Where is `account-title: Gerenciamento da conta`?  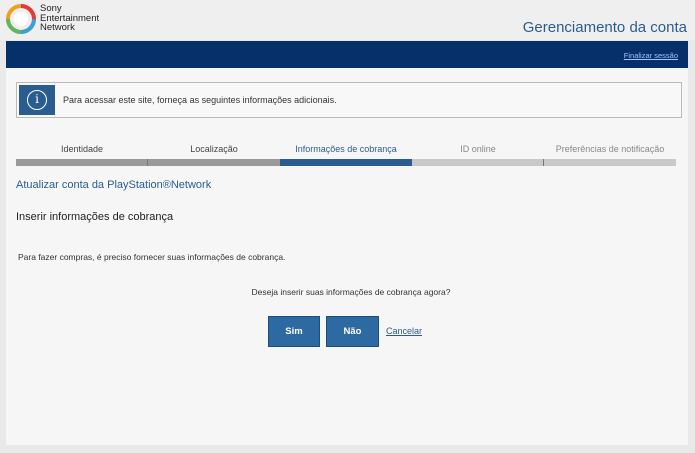 account-title: Gerenciamento da conta is located at coordinates (604, 27).